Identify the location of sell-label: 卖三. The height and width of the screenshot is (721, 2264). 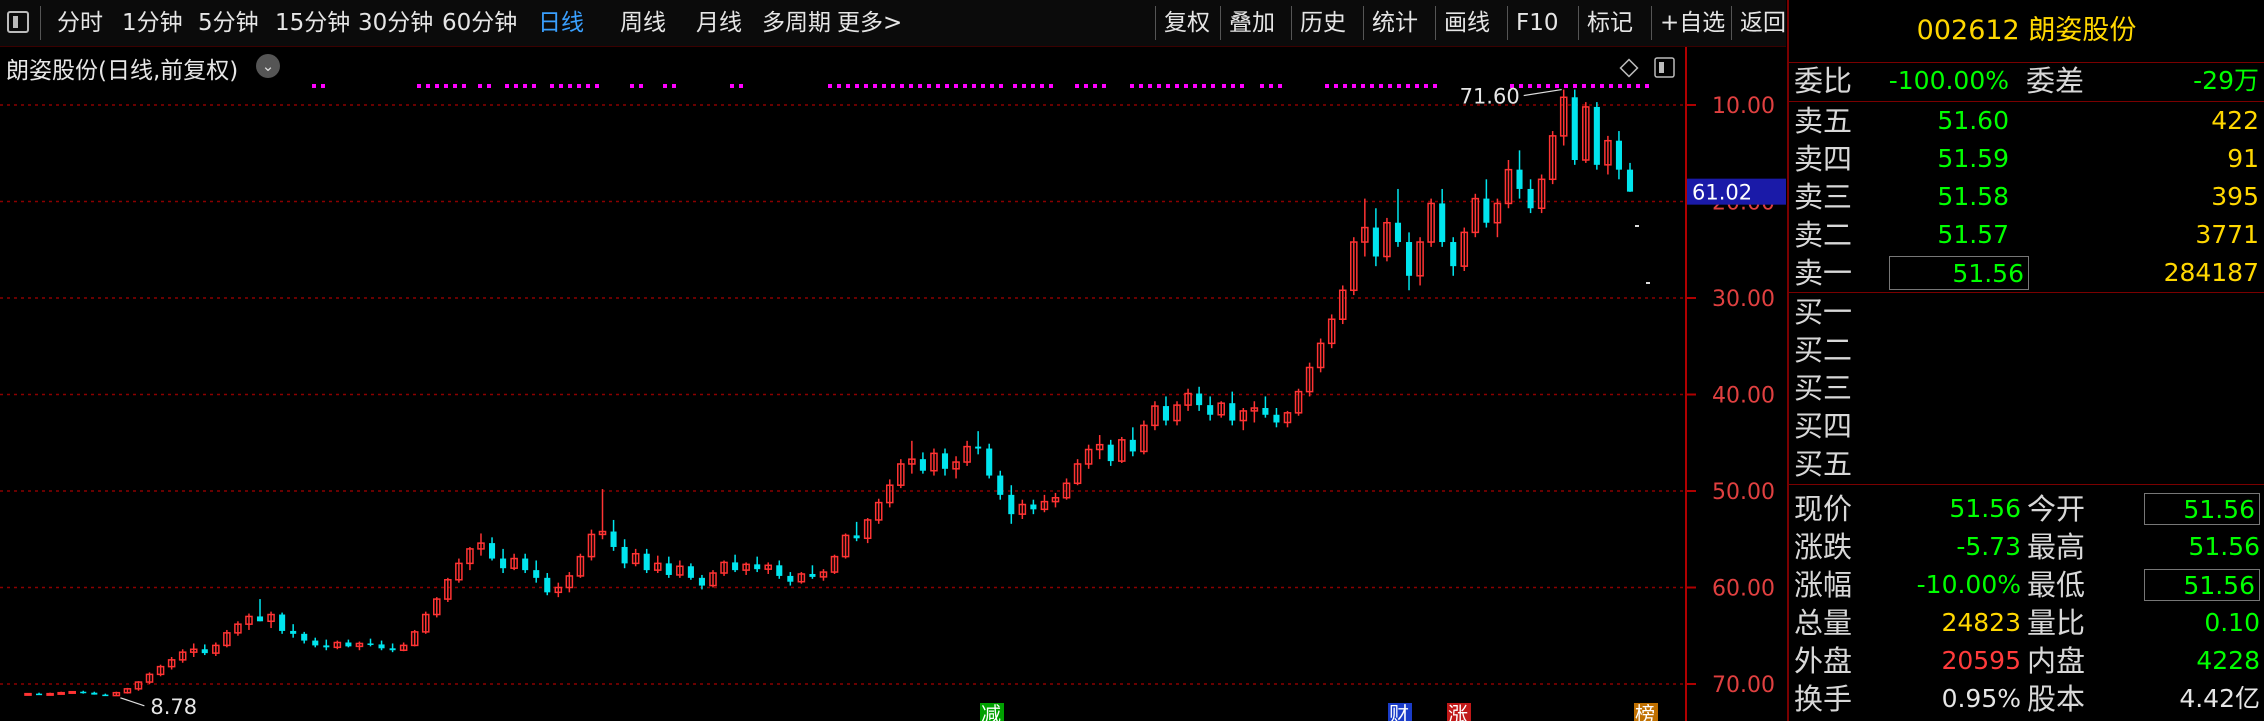
(1823, 197).